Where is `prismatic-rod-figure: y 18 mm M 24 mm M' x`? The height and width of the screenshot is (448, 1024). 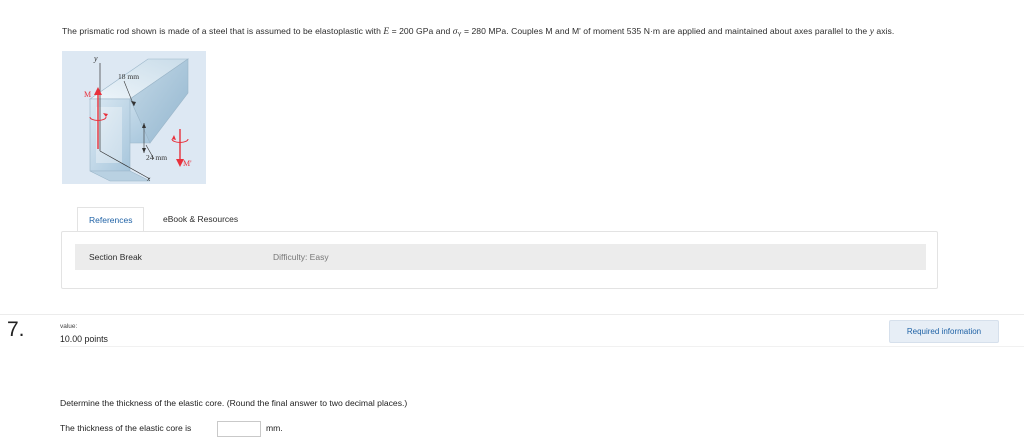 prismatic-rod-figure: y 18 mm M 24 mm M' x is located at coordinates (134, 117).